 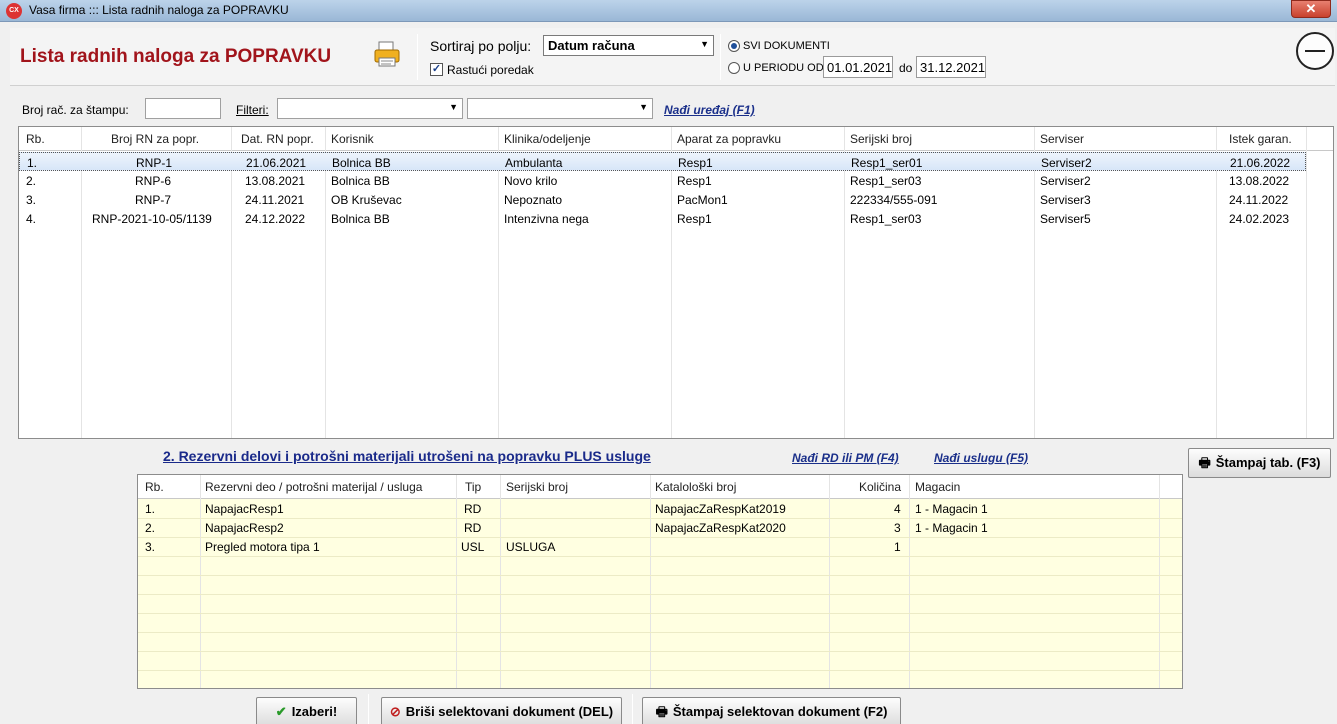 What do you see at coordinates (771, 710) in the screenshot?
I see `print-document-button: 🖶 Štampaj selektovan dokument (F2)` at bounding box center [771, 710].